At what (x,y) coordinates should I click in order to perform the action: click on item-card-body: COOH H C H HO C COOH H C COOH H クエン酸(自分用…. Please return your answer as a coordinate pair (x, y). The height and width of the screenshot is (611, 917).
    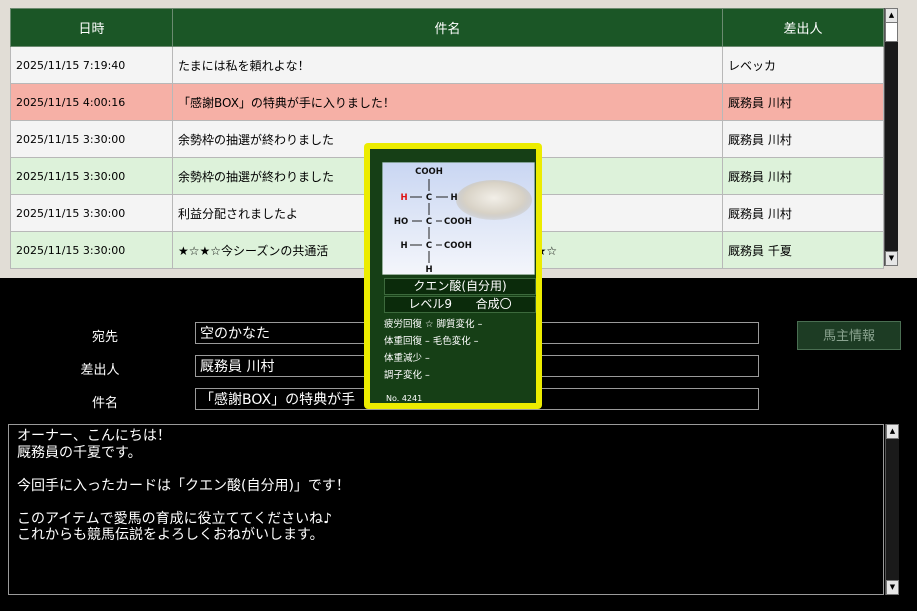
    Looking at the image, I should click on (453, 276).